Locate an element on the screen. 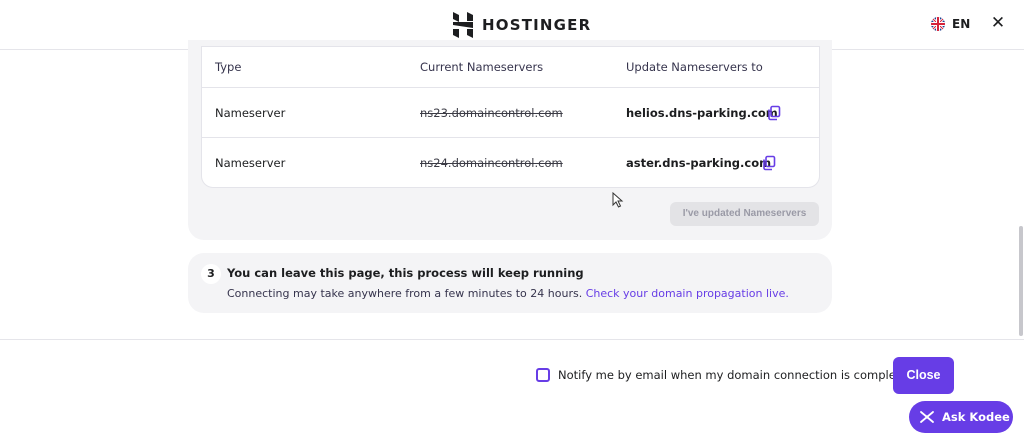 This screenshot has width=1024, height=440. brand-name: HOSTINGER is located at coordinates (537, 25).